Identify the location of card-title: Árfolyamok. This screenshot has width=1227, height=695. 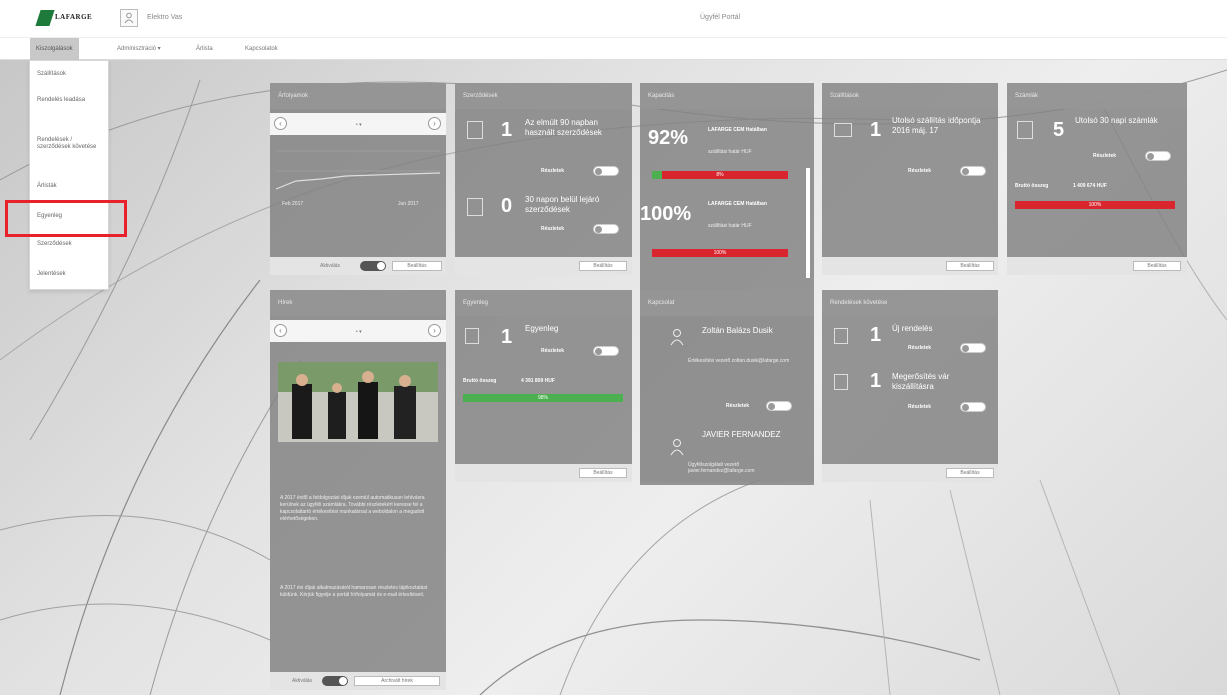
(358, 96).